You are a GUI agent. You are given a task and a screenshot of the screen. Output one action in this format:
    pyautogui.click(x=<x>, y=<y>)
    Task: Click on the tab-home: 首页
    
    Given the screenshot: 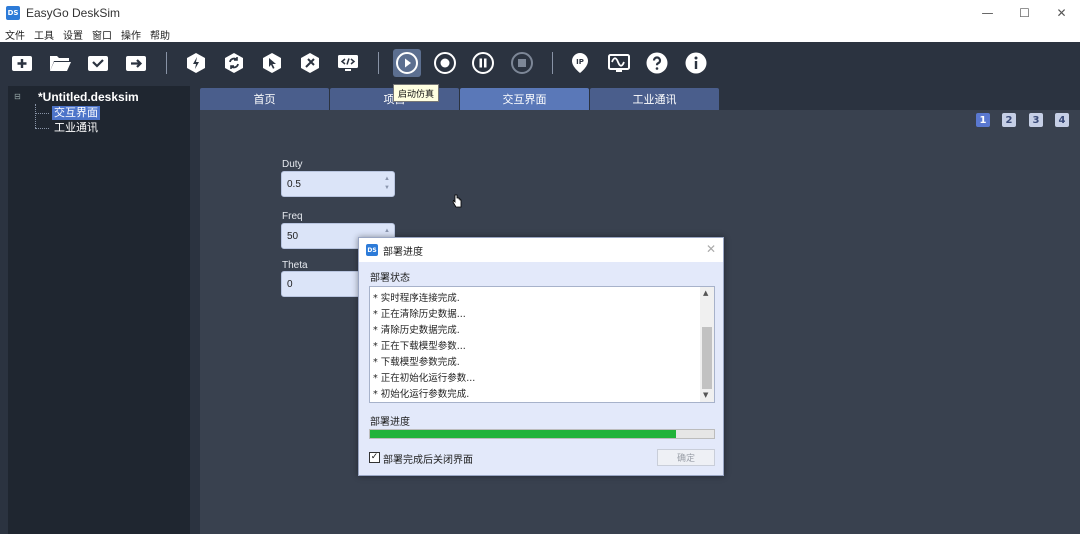 What is the action you would take?
    pyautogui.click(x=264, y=99)
    